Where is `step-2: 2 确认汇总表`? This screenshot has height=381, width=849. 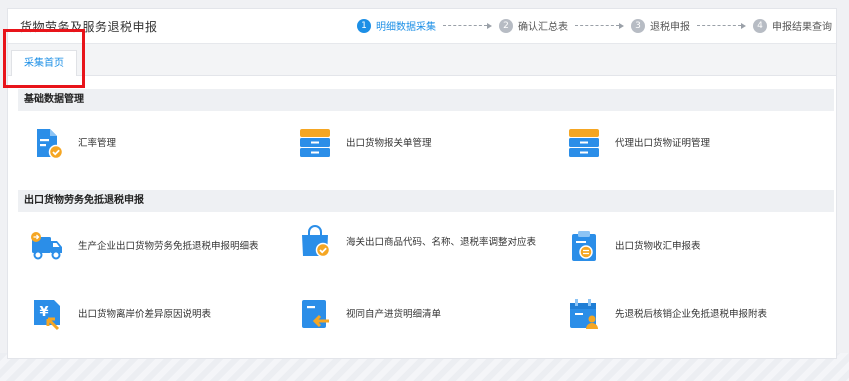 step-2: 2 确认汇总表 is located at coordinates (533, 25).